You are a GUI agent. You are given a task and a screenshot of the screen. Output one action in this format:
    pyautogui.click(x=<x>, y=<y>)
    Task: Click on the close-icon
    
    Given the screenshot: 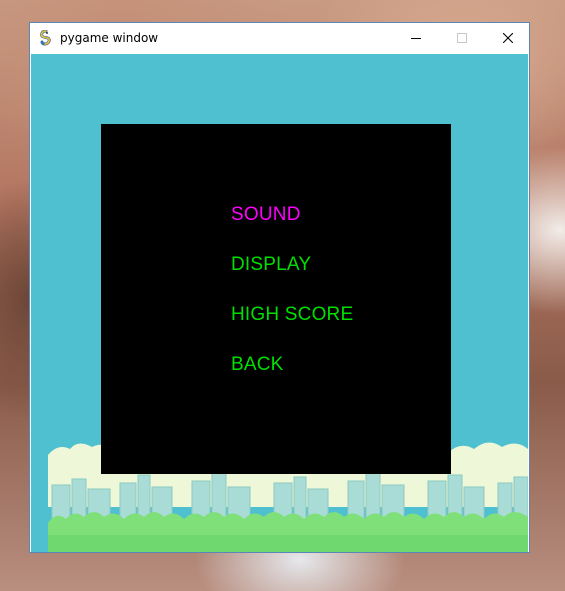 What is the action you would take?
    pyautogui.click(x=508, y=38)
    